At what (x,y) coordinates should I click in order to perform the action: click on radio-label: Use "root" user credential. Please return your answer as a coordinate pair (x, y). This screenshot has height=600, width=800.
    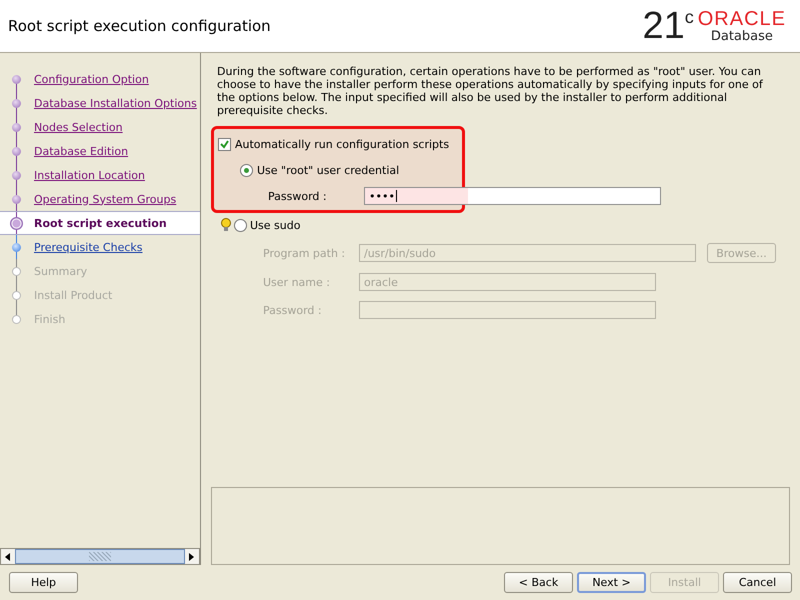
    Looking at the image, I should click on (328, 170).